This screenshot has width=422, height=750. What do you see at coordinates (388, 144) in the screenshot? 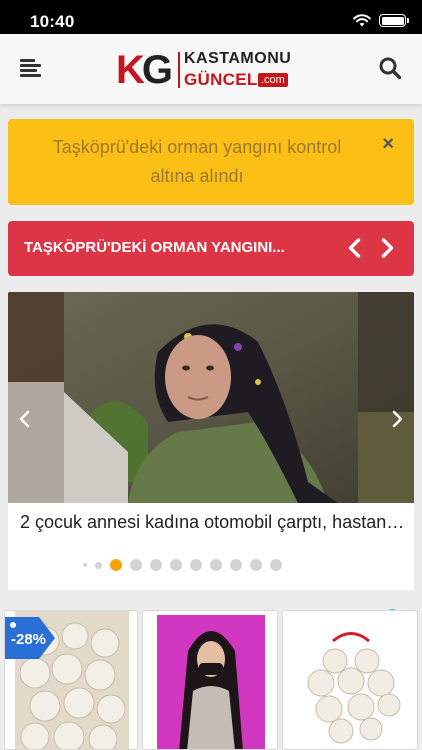
I see `close-icon: ×` at bounding box center [388, 144].